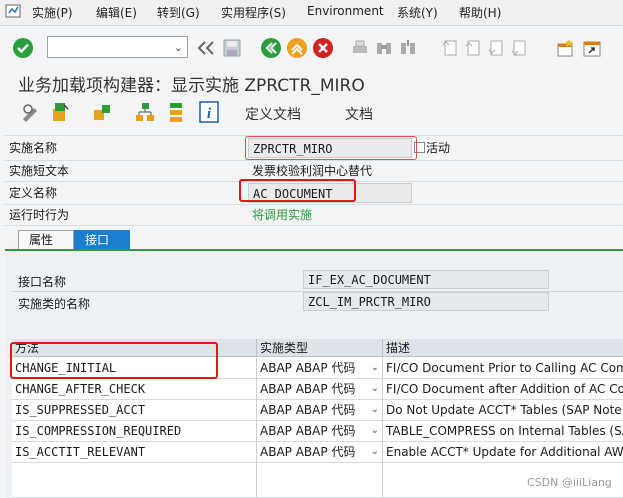  What do you see at coordinates (314, 225) in the screenshot?
I see `divider` at bounding box center [314, 225].